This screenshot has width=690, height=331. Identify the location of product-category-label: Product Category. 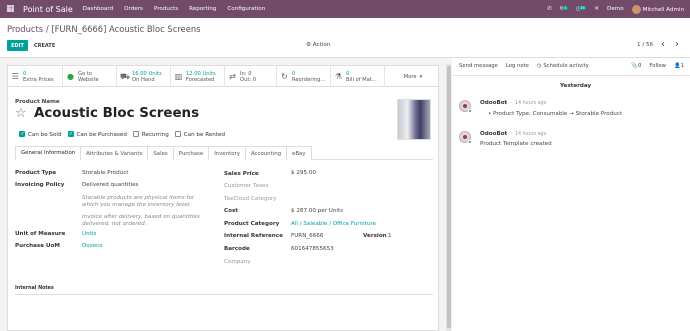
(252, 224).